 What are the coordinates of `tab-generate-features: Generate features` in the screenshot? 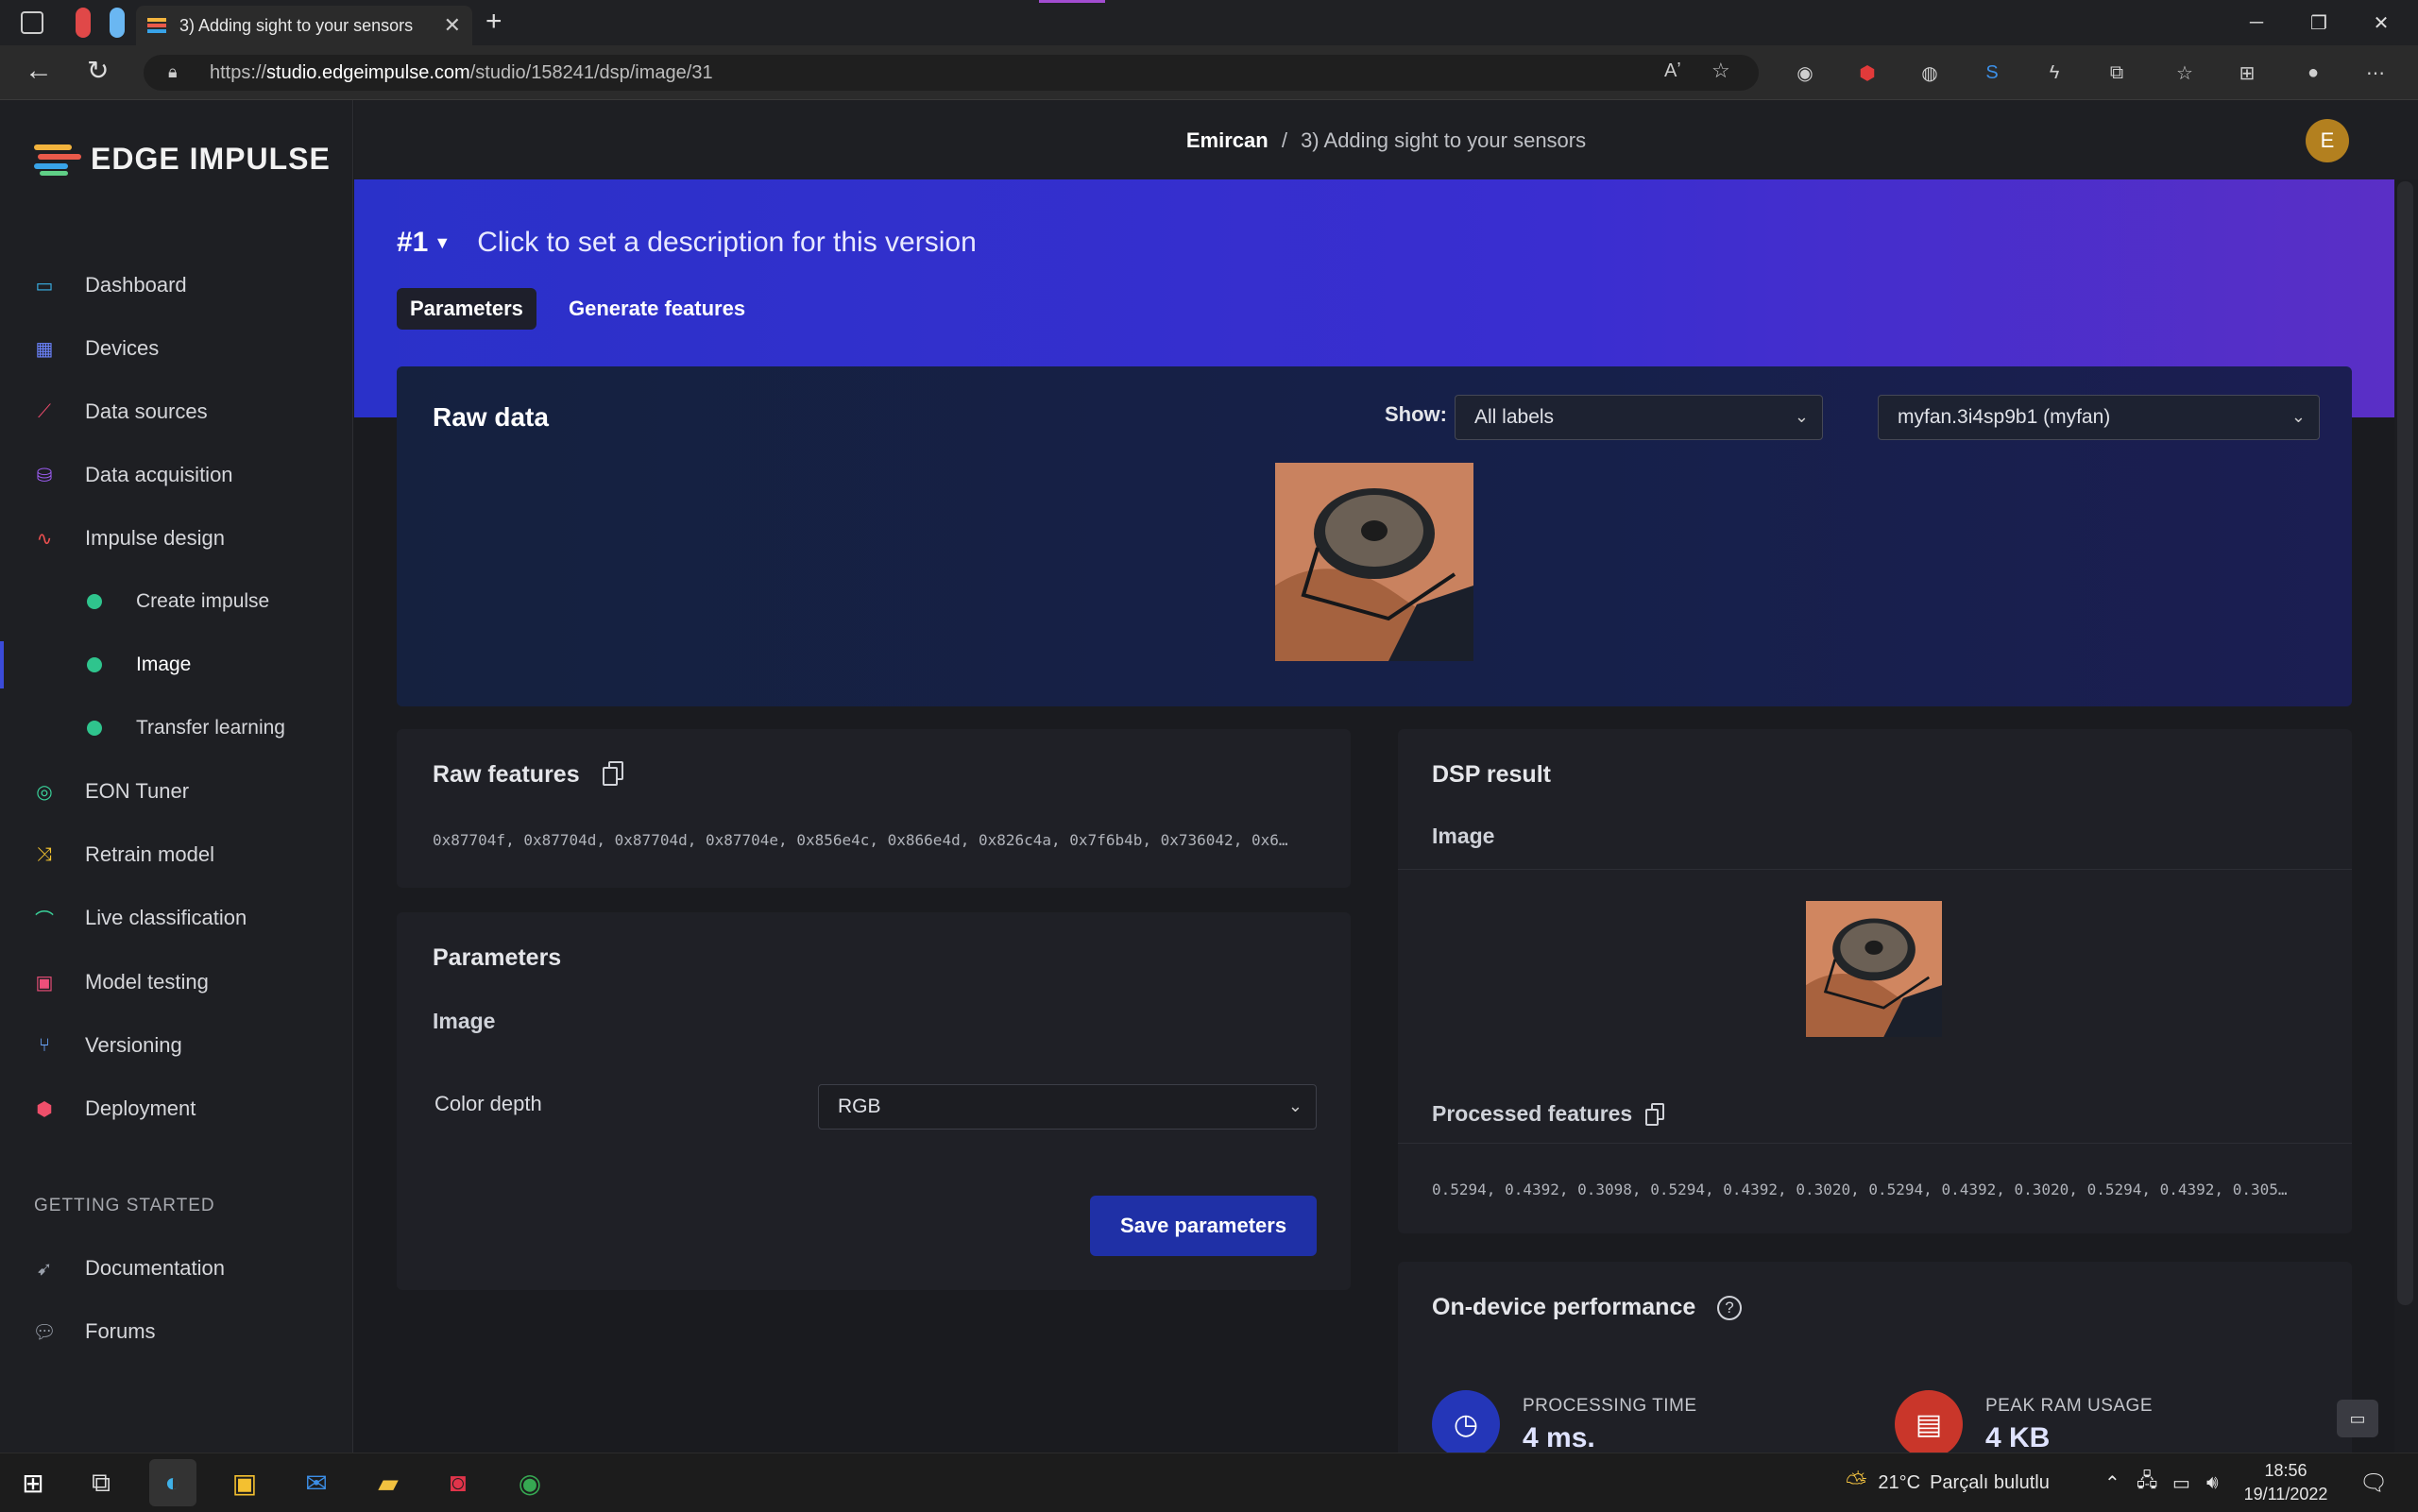 It's located at (656, 309).